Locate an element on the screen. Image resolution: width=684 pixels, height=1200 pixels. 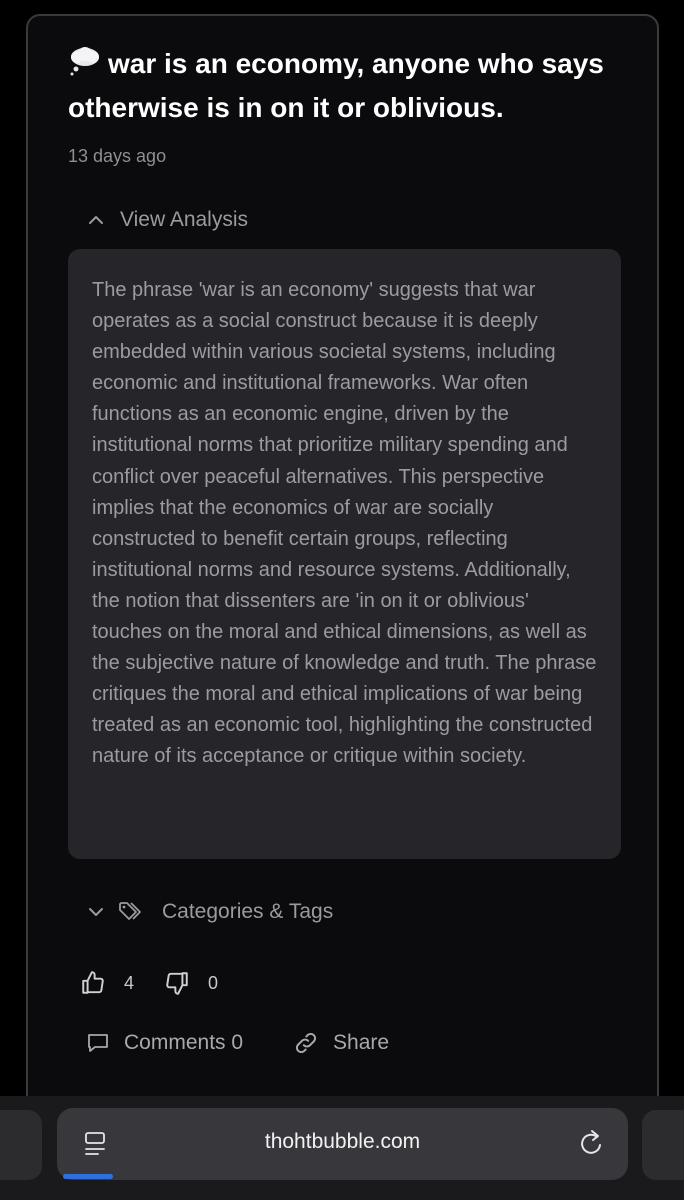
thumbs-up-icon is located at coordinates (93, 983).